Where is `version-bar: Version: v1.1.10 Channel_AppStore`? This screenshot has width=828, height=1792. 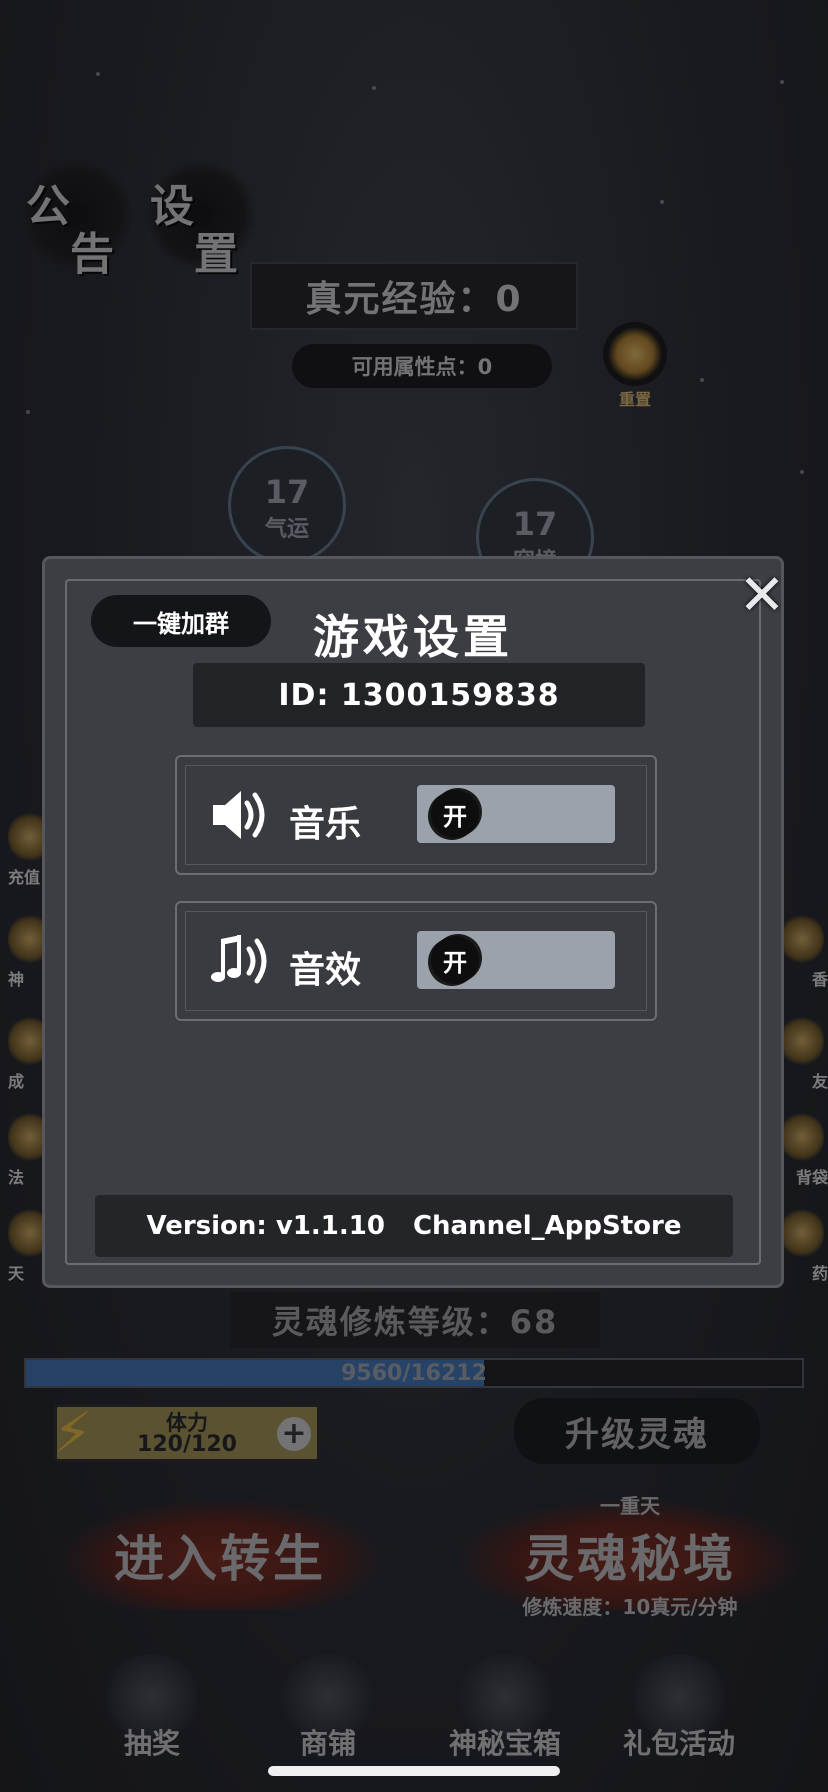
version-bar: Version: v1.1.10 Channel_AppStore is located at coordinates (414, 1226).